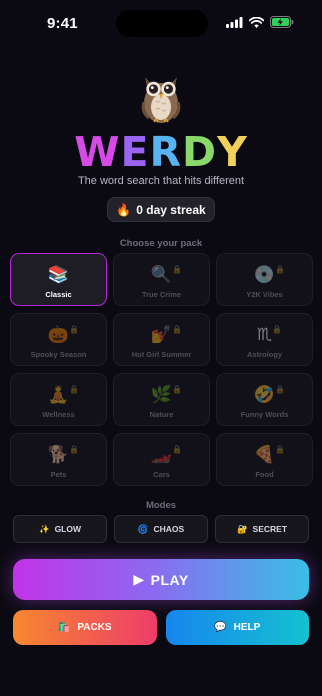  I want to click on title-letter: W, so click(97, 152).